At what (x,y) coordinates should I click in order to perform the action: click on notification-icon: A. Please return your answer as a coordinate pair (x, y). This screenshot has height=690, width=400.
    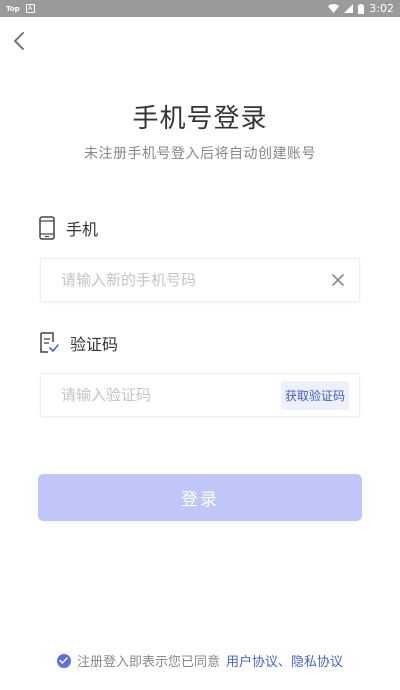
    Looking at the image, I should click on (30, 8).